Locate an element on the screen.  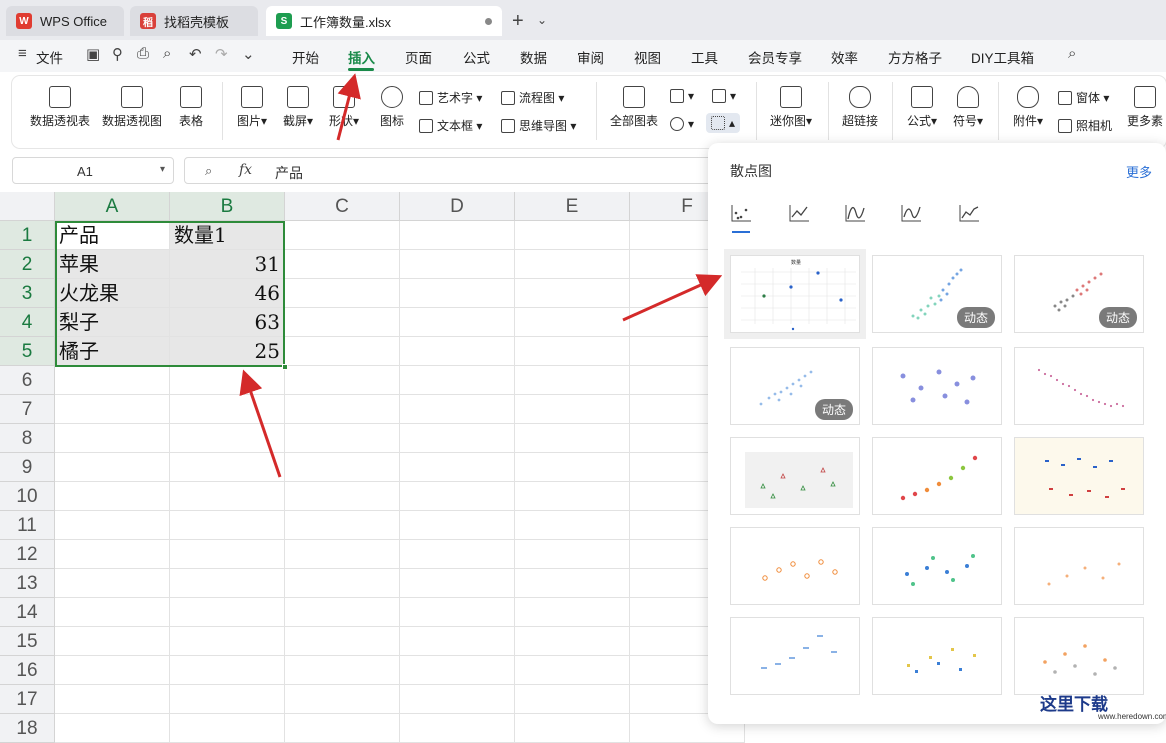
scatter-chart-button: ▴ is located at coordinates (723, 123).